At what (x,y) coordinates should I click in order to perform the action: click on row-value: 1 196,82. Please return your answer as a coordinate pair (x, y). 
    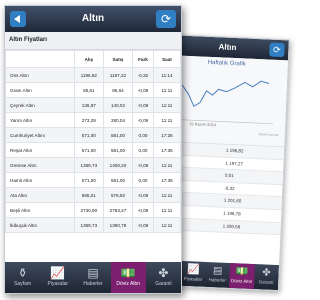
    Looking at the image, I should click on (234, 150).